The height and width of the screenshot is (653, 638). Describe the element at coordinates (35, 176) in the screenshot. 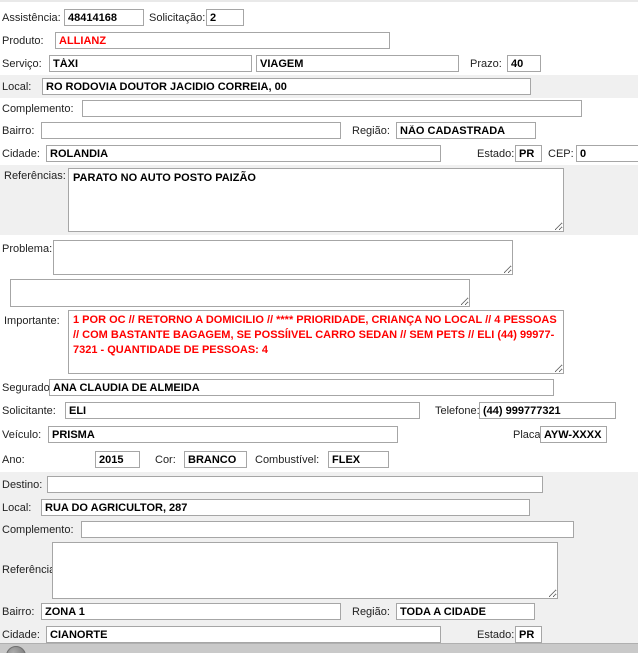

I see `referencias-label: Referências:` at that location.